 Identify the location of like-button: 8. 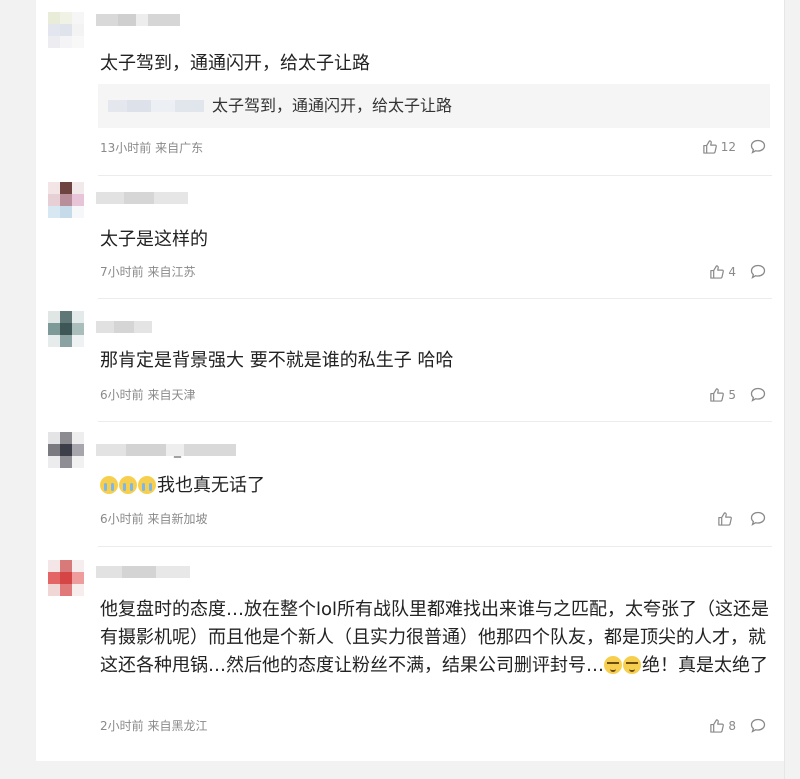
(722, 725).